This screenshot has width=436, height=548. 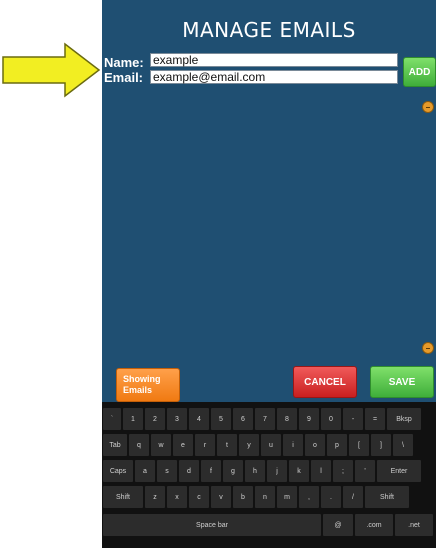 What do you see at coordinates (112, 419) in the screenshot?
I see `key: `` at bounding box center [112, 419].